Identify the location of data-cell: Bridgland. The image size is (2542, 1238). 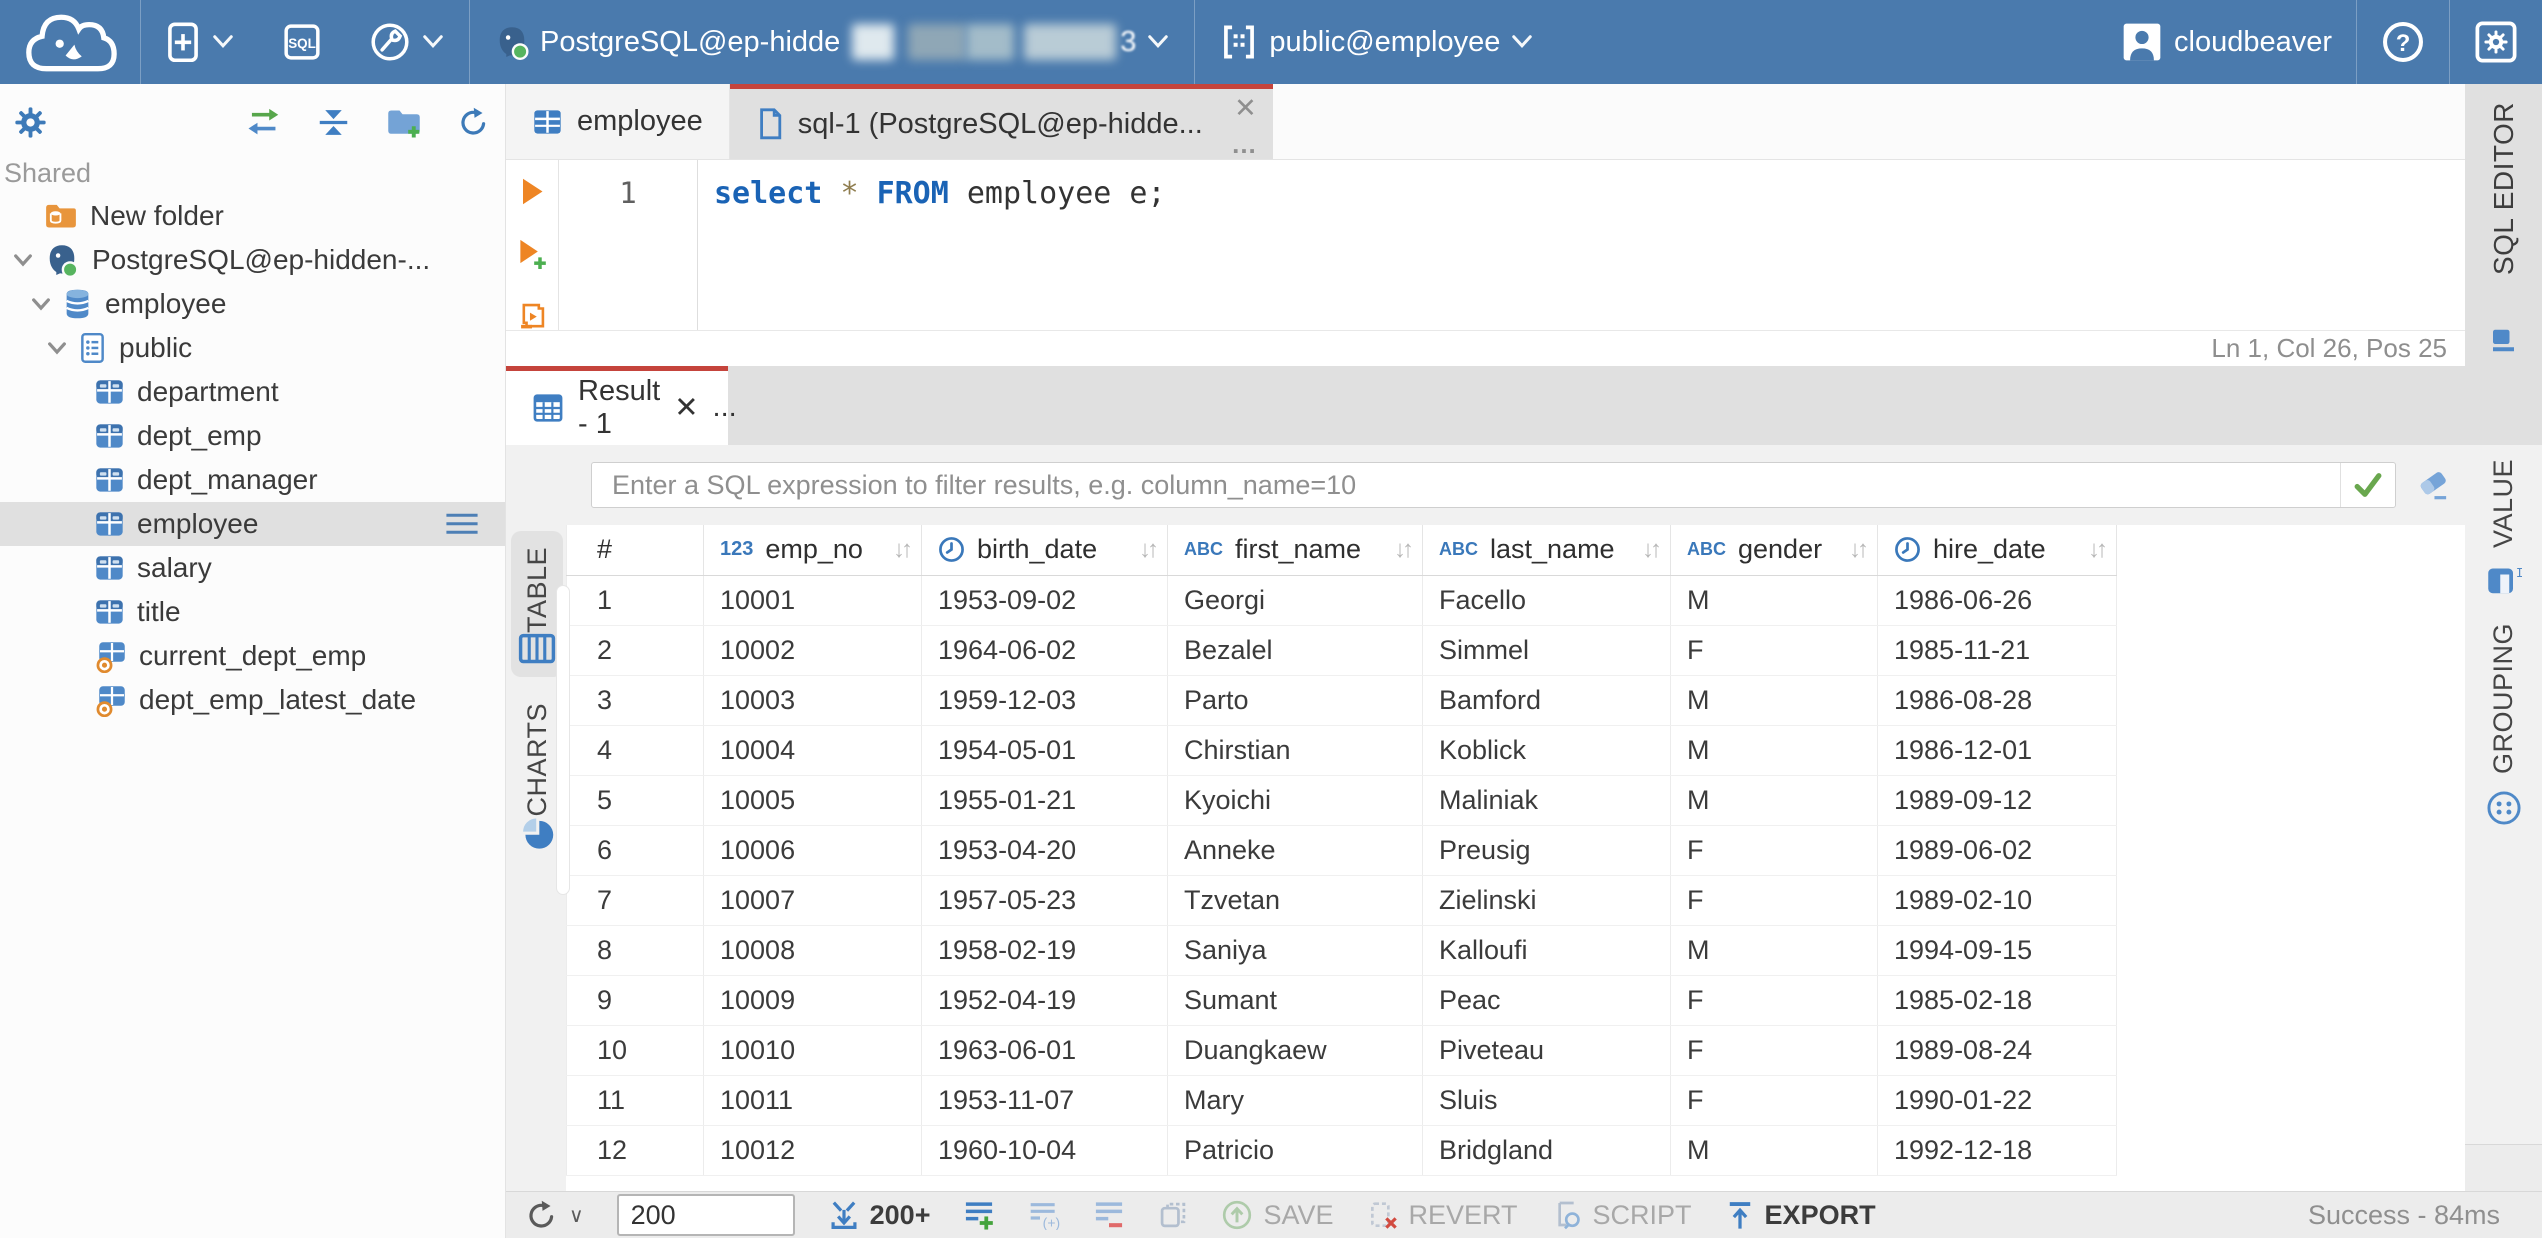
(1546, 1150).